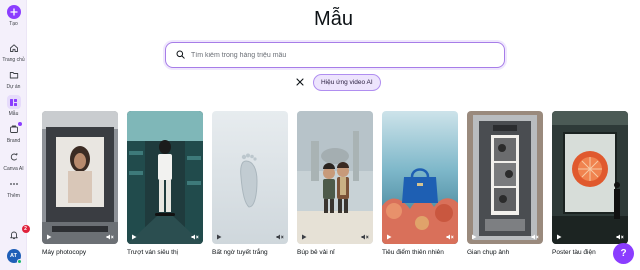 This screenshot has width=640, height=270. What do you see at coordinates (25, 229) in the screenshot?
I see `notification-count-badge: 2` at bounding box center [25, 229].